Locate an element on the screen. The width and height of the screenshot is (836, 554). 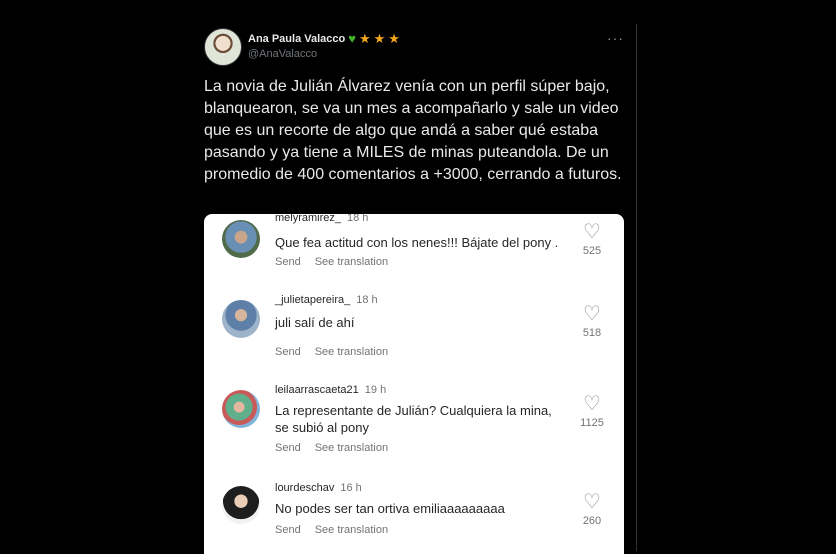
more-options-icon: ··· is located at coordinates (615, 38).